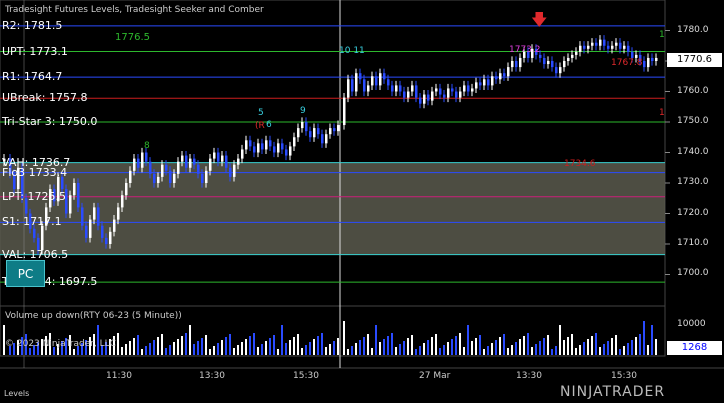 The image size is (724, 403). I want to click on signal-label: 5, so click(261, 113).